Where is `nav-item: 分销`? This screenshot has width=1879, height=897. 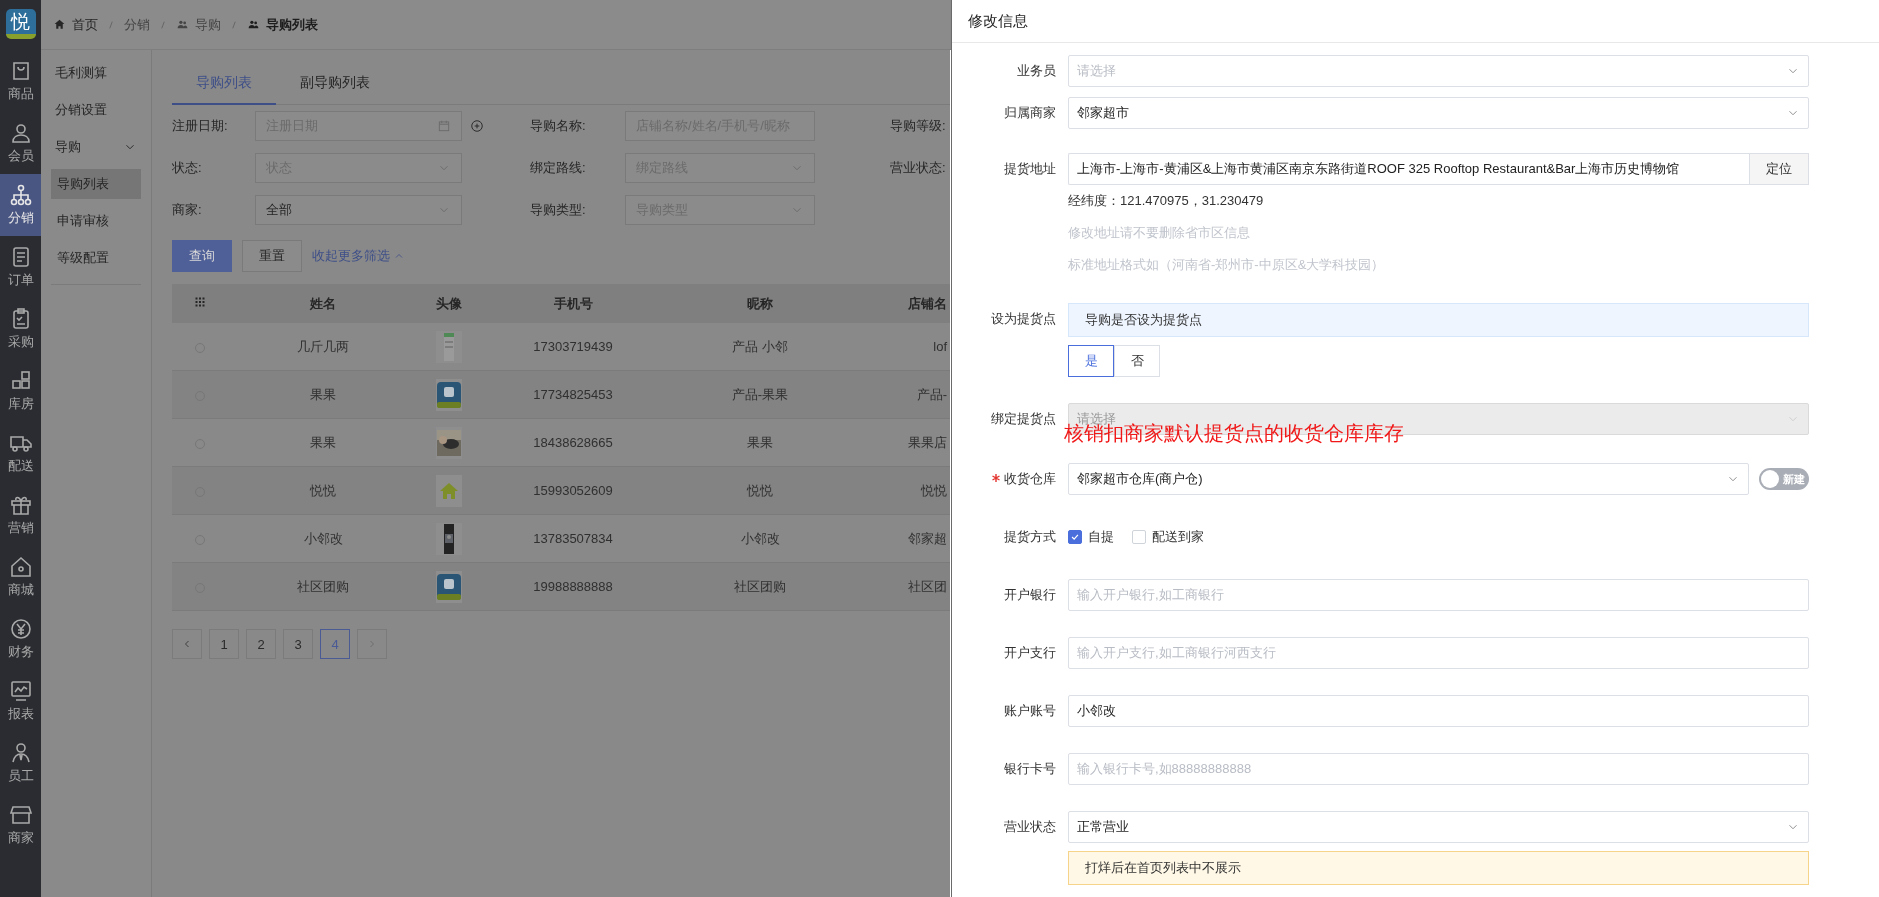
nav-item: 分销 is located at coordinates (20, 205).